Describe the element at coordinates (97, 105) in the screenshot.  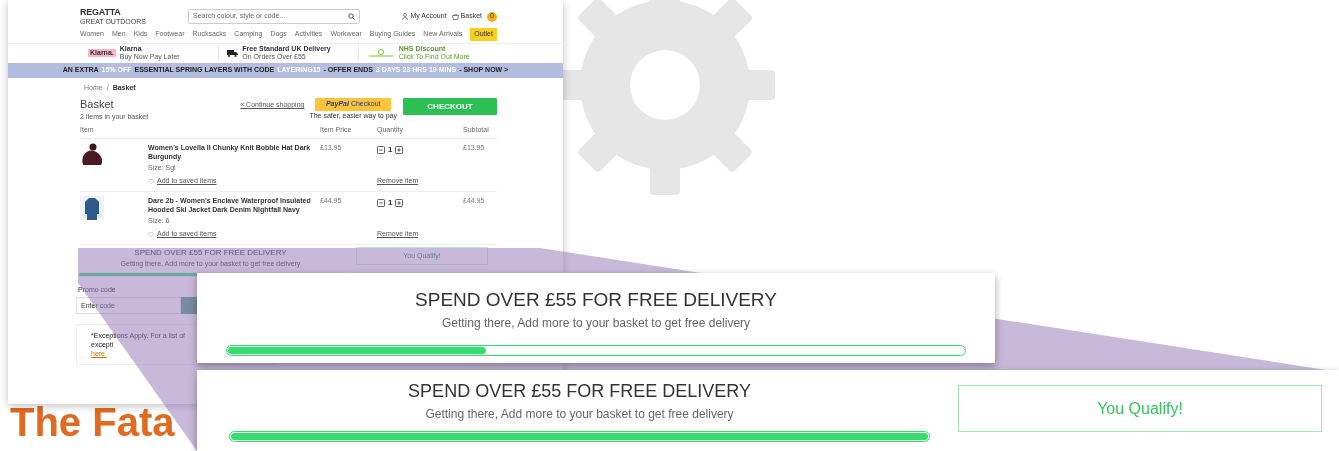
I see `basket-title: Basket` at that location.